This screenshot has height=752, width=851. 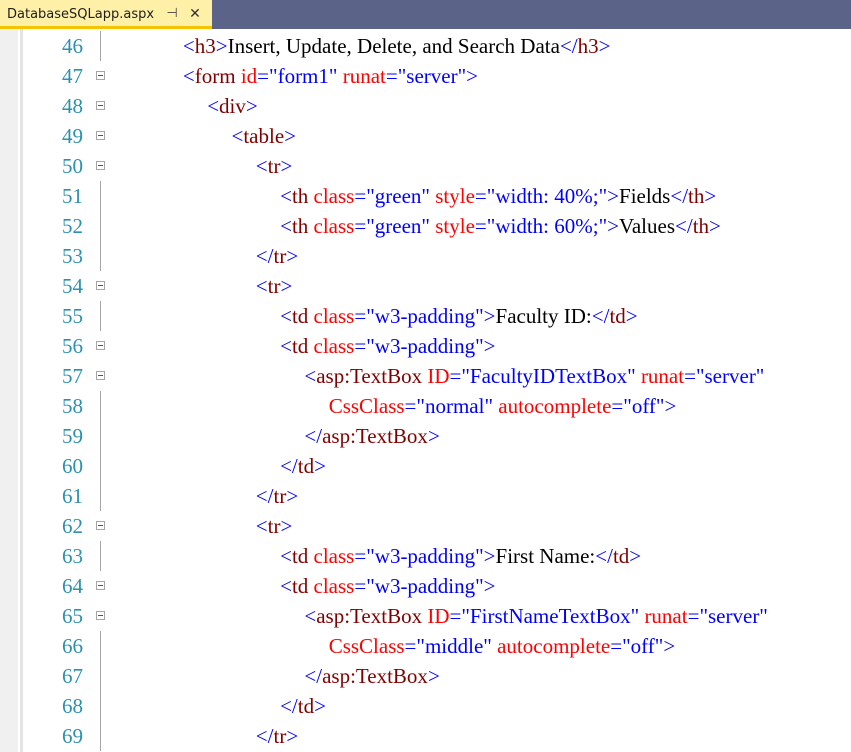 I want to click on code-token: :, so click(x=549, y=226).